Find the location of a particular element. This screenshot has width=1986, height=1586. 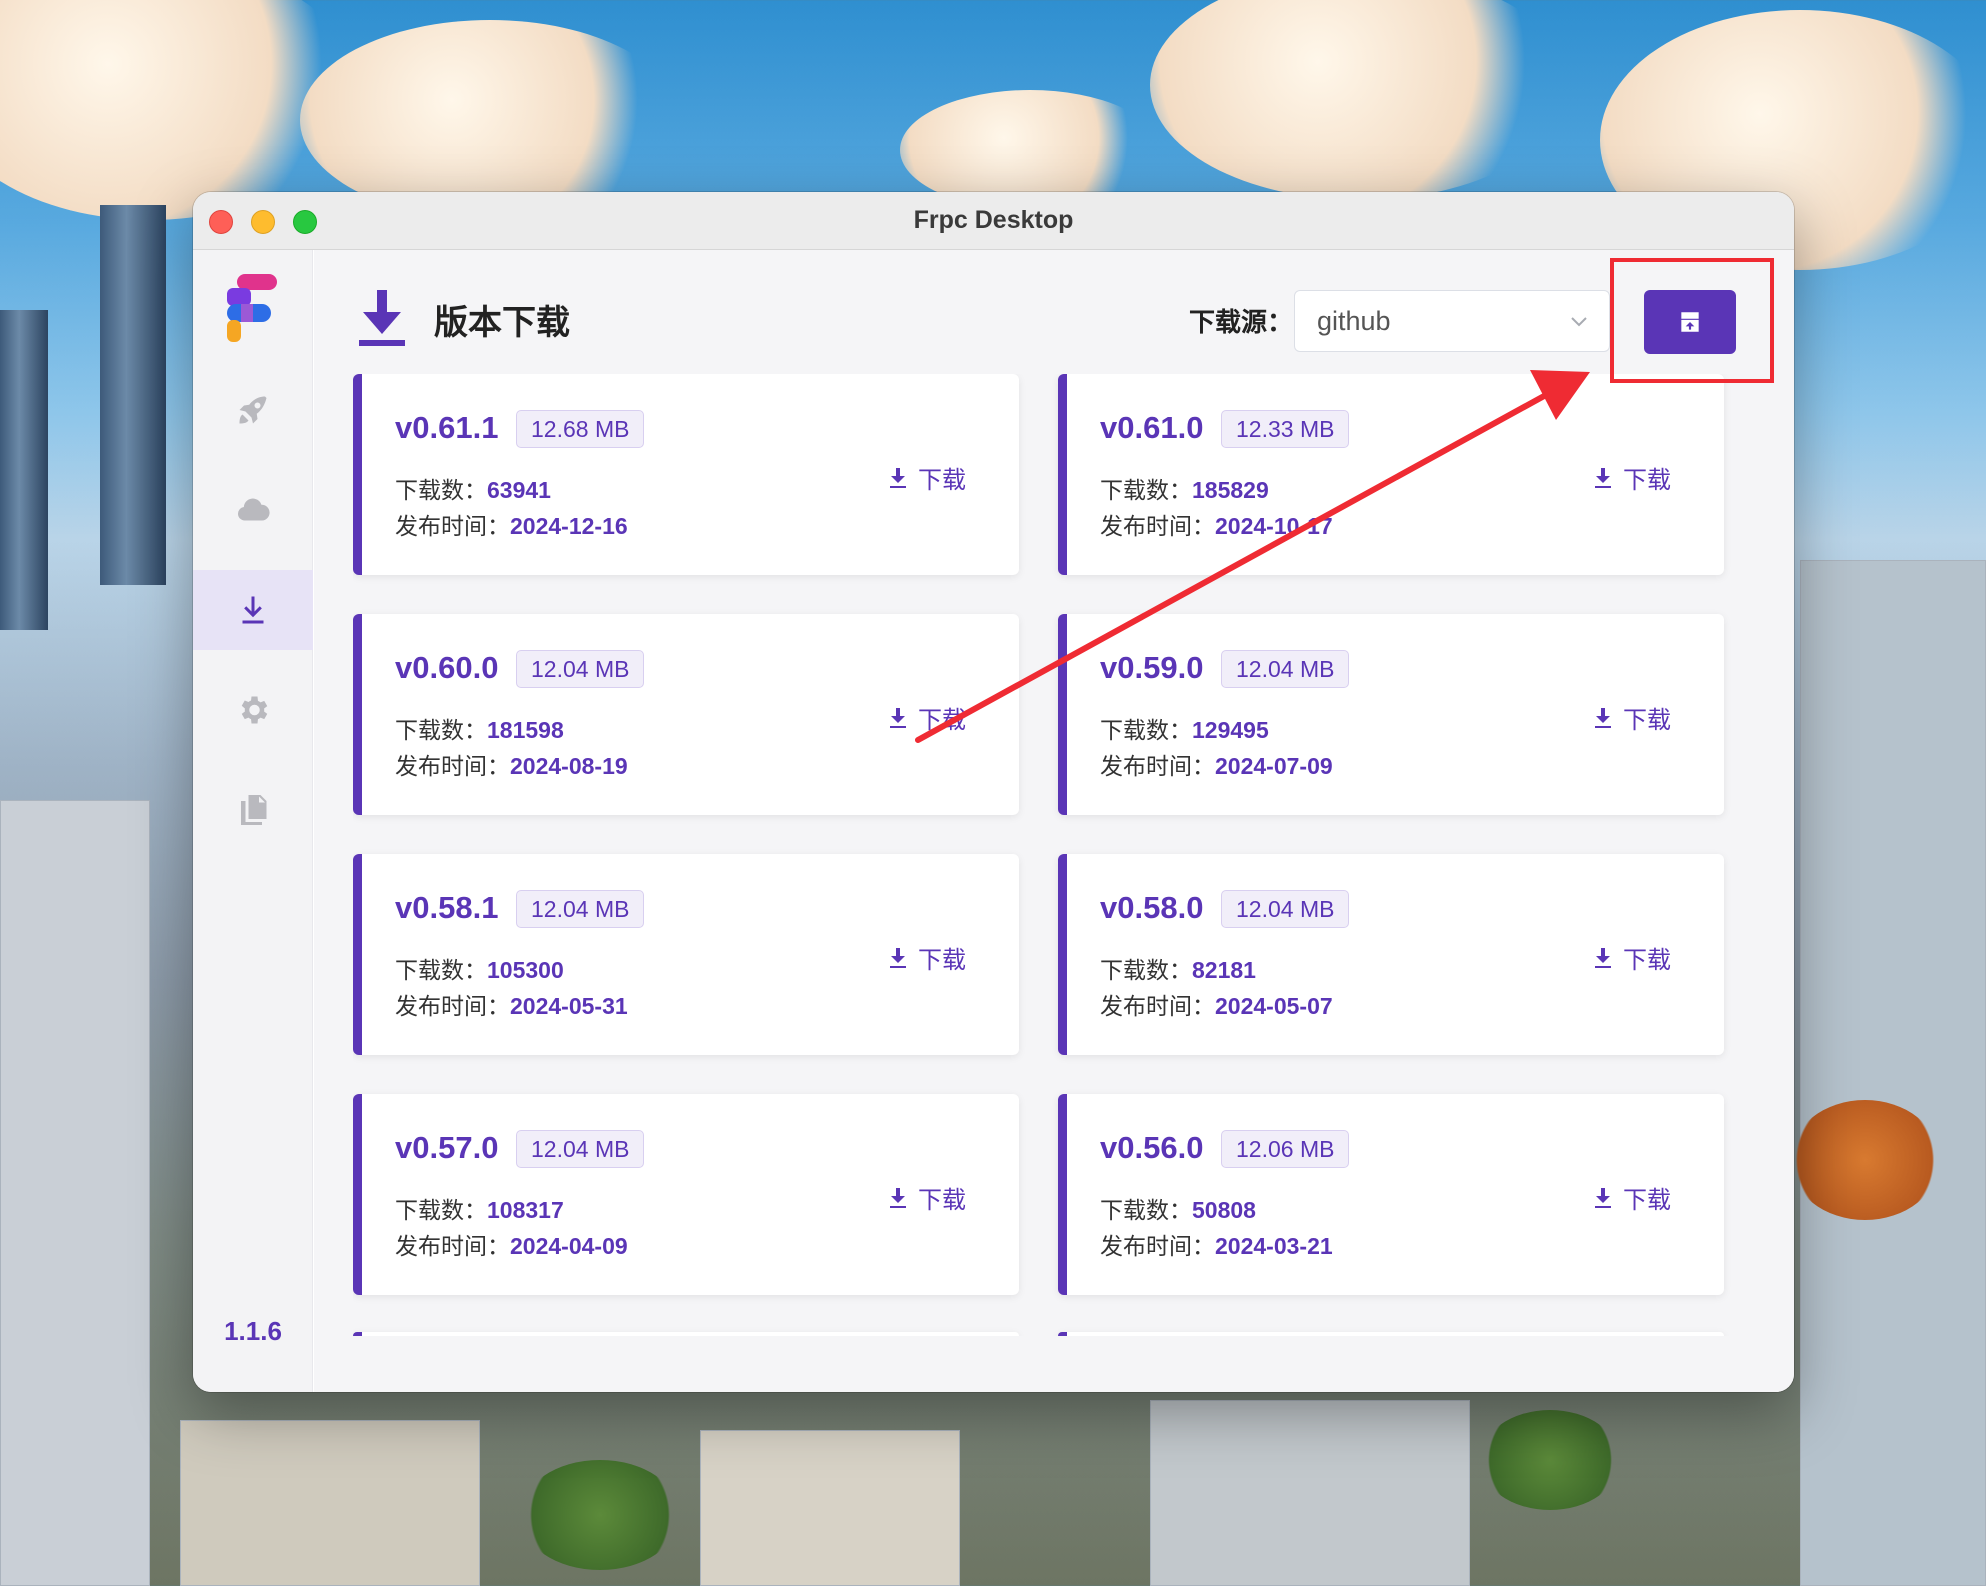

download-count-row: 下载数：108317 is located at coordinates (479, 1208).